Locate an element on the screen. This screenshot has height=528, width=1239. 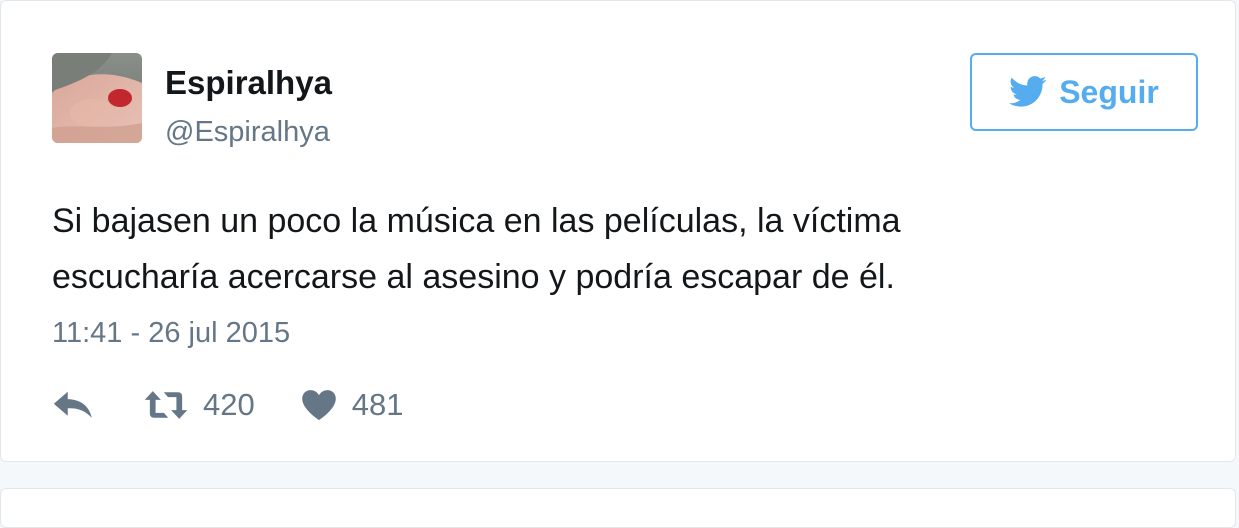
like-count: 481 is located at coordinates (377, 404).